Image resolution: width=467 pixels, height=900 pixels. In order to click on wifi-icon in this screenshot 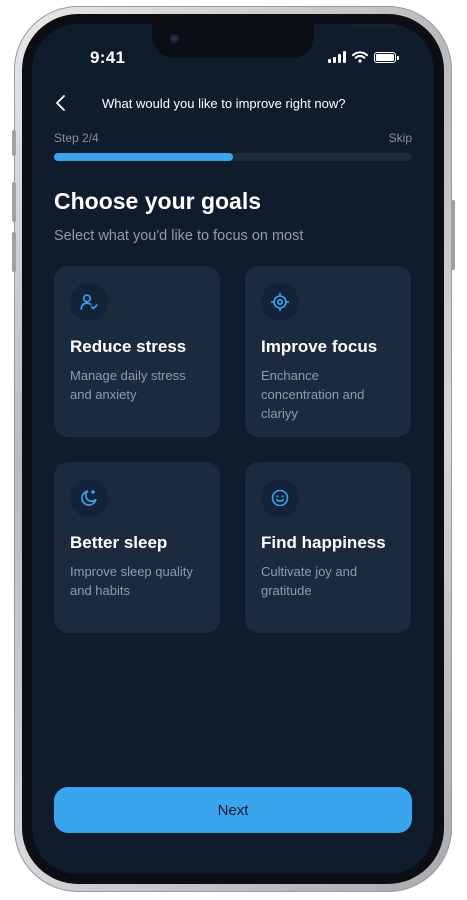, I will do `click(360, 57)`.